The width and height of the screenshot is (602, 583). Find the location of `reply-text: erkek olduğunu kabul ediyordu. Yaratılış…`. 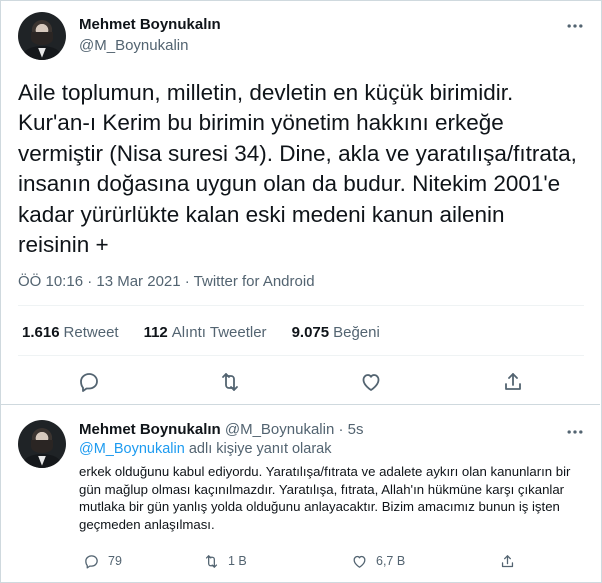

reply-text: erkek olduğunu kabul ediyordu. Yaratılış… is located at coordinates (325, 498).